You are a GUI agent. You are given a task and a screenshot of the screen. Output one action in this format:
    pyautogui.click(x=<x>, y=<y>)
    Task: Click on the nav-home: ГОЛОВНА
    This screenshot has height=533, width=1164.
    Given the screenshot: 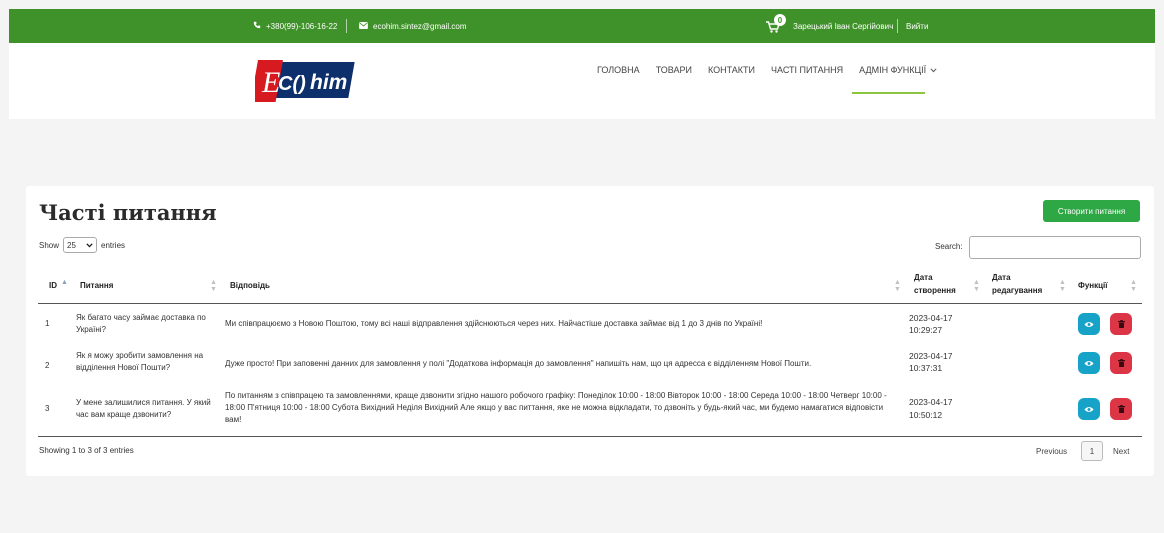 What is the action you would take?
    pyautogui.click(x=618, y=70)
    